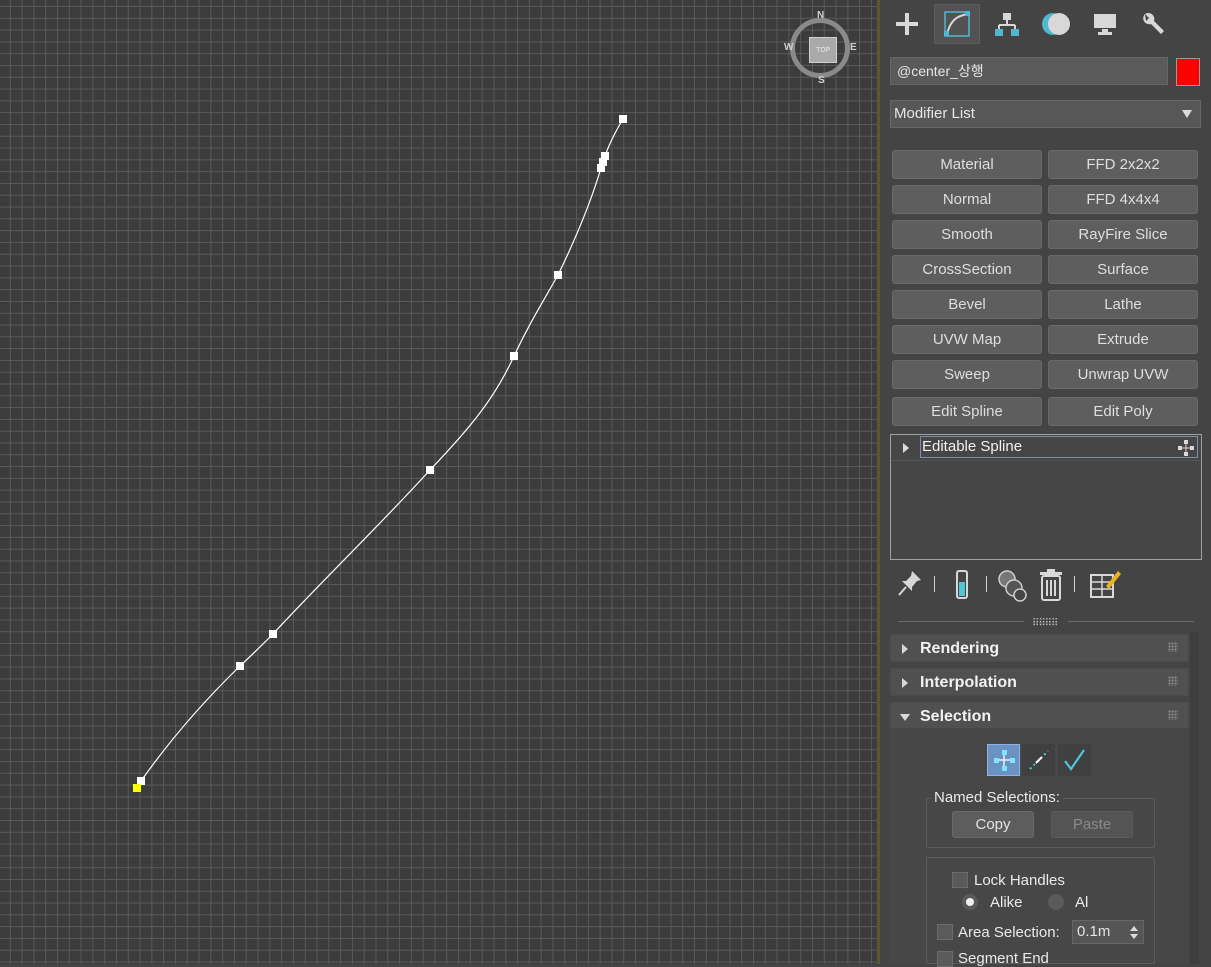 This screenshot has width=1211, height=967. I want to click on spline-first-vertex, so click(137, 788).